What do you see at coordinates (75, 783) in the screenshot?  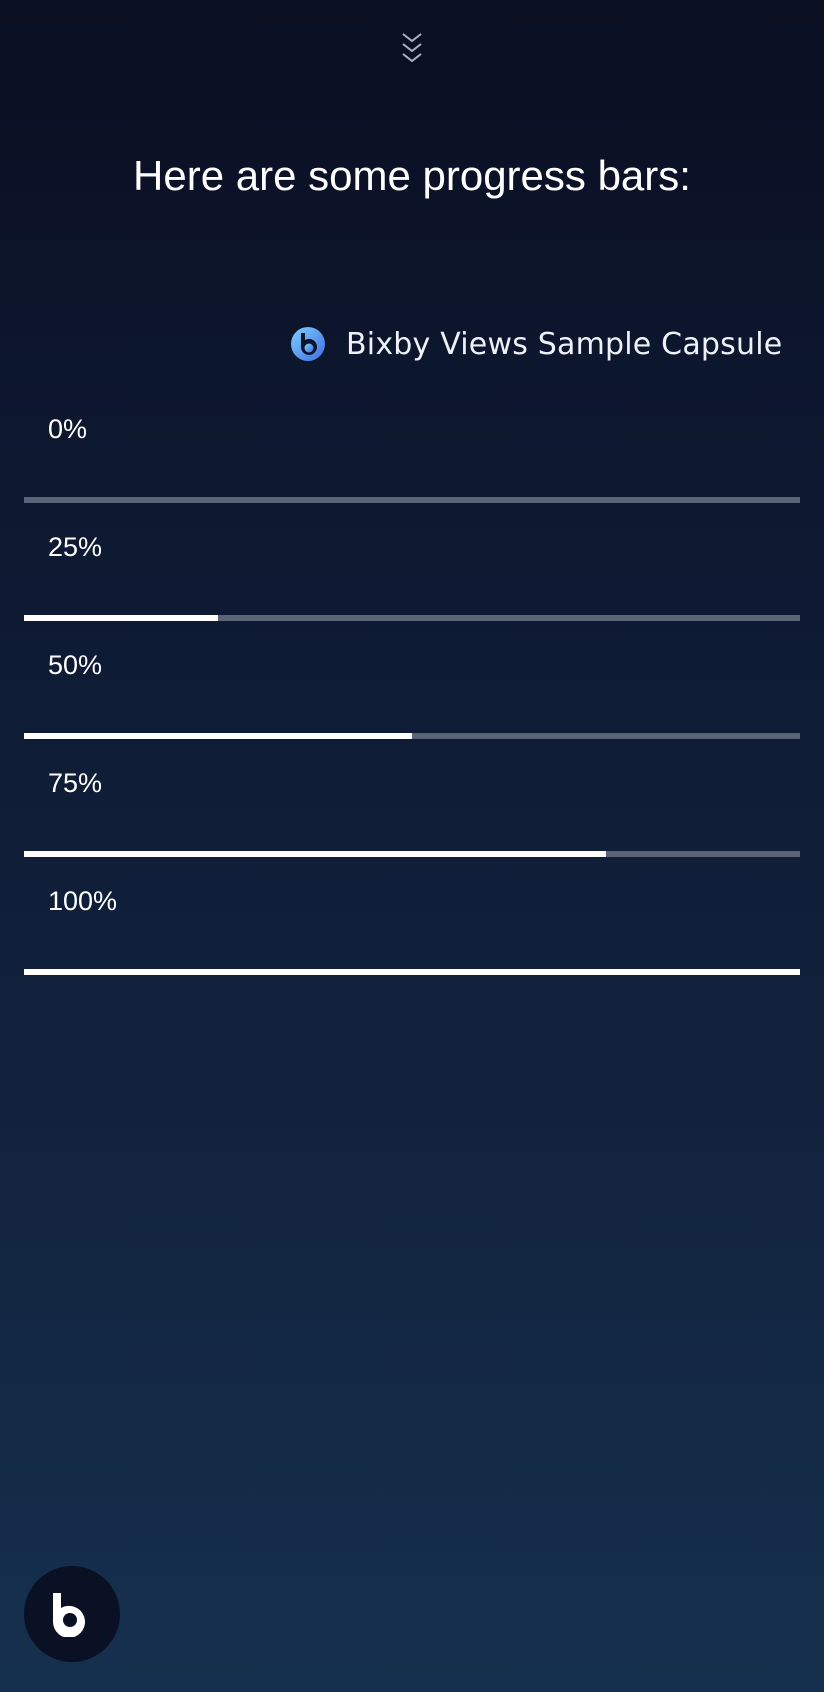 I see `progress-label: 75%` at bounding box center [75, 783].